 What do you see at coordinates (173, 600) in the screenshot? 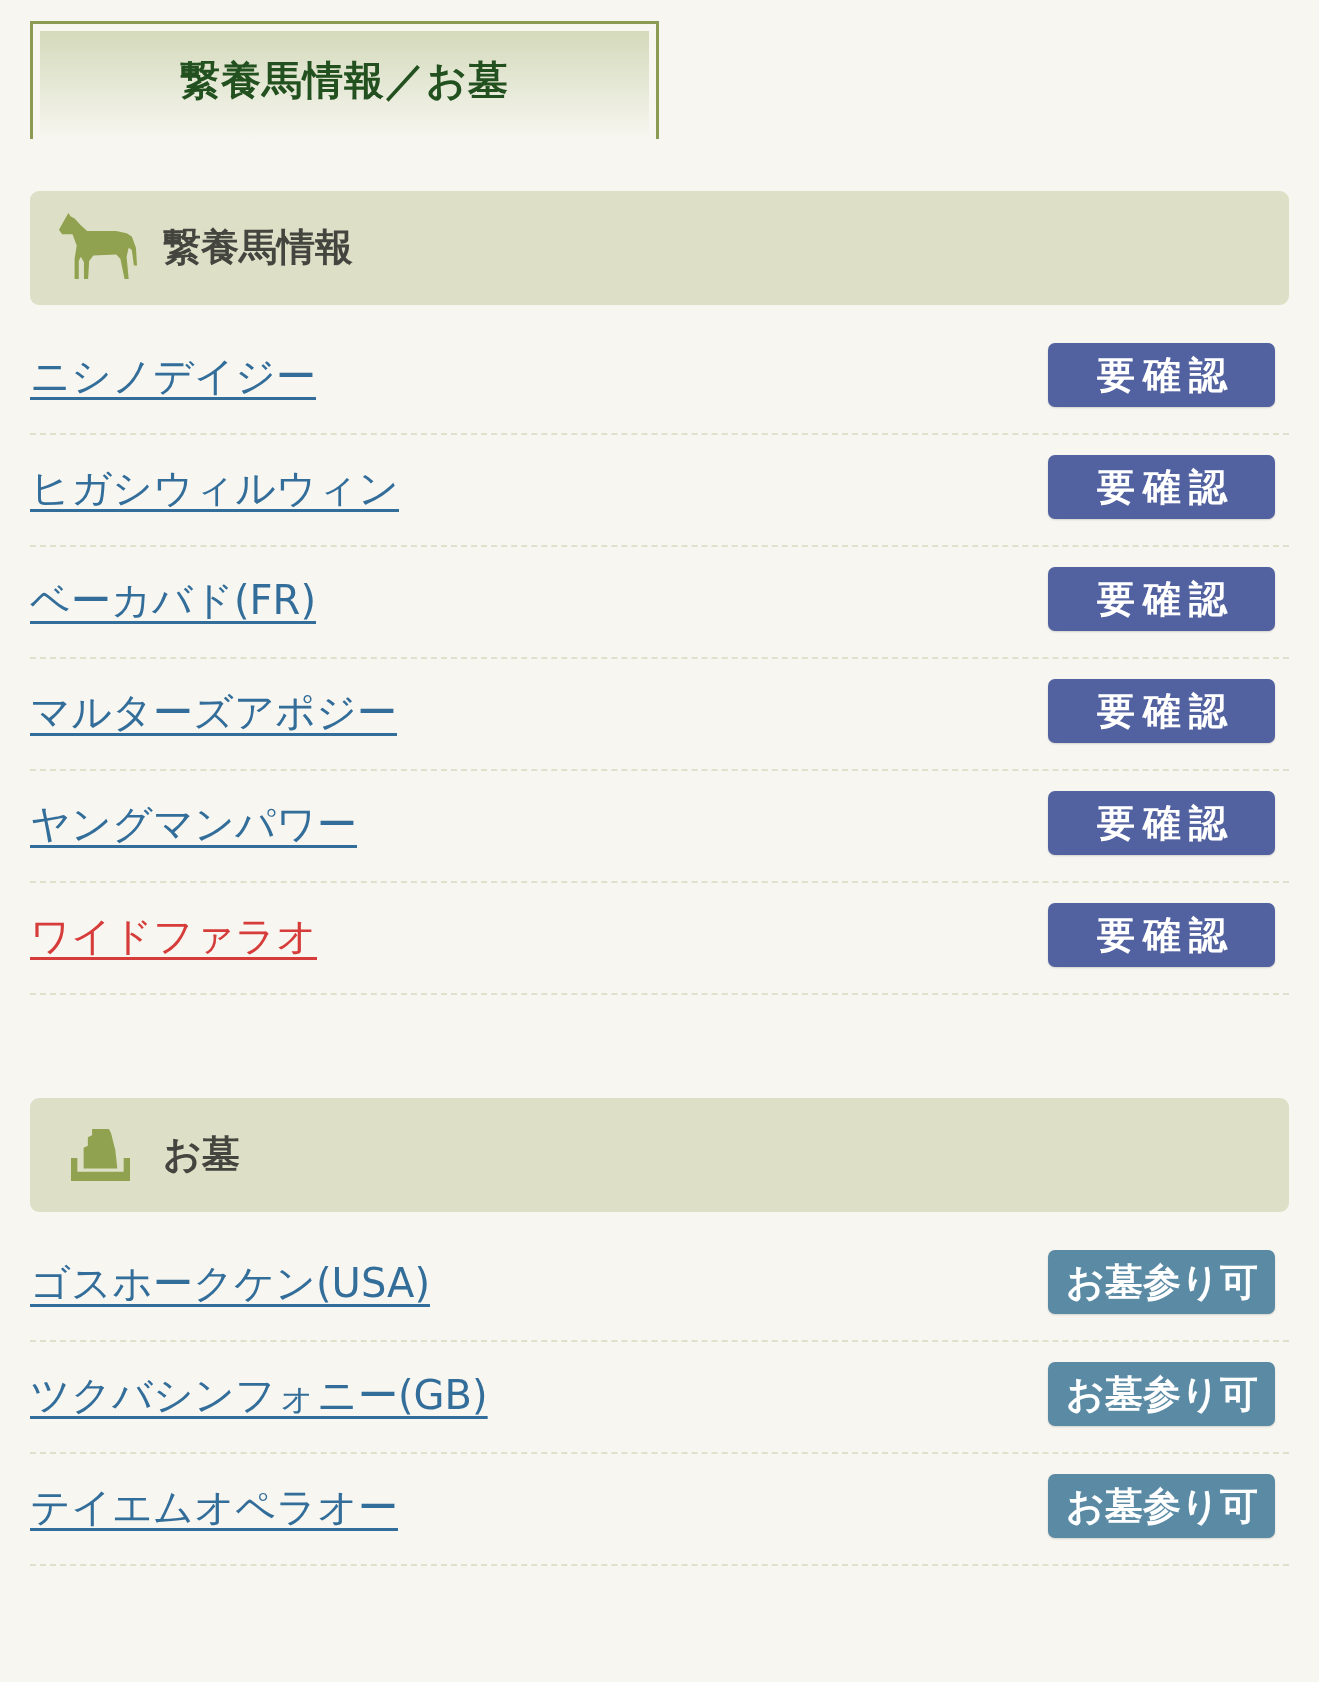
I see `name-link: ベーカバド(FR)` at bounding box center [173, 600].